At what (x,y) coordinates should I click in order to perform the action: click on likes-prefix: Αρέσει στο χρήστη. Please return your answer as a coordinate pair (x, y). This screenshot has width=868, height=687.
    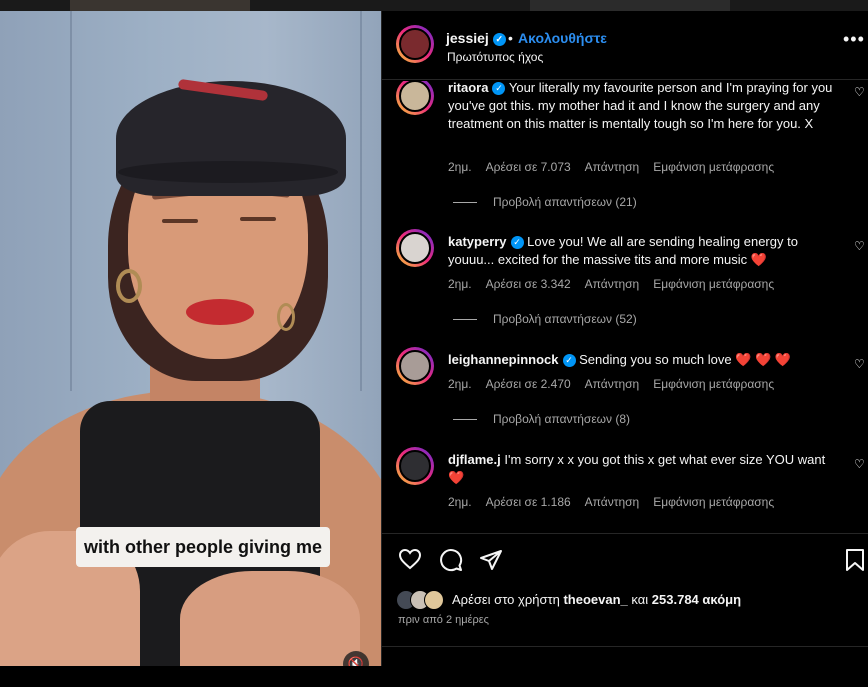
    Looking at the image, I should click on (506, 599).